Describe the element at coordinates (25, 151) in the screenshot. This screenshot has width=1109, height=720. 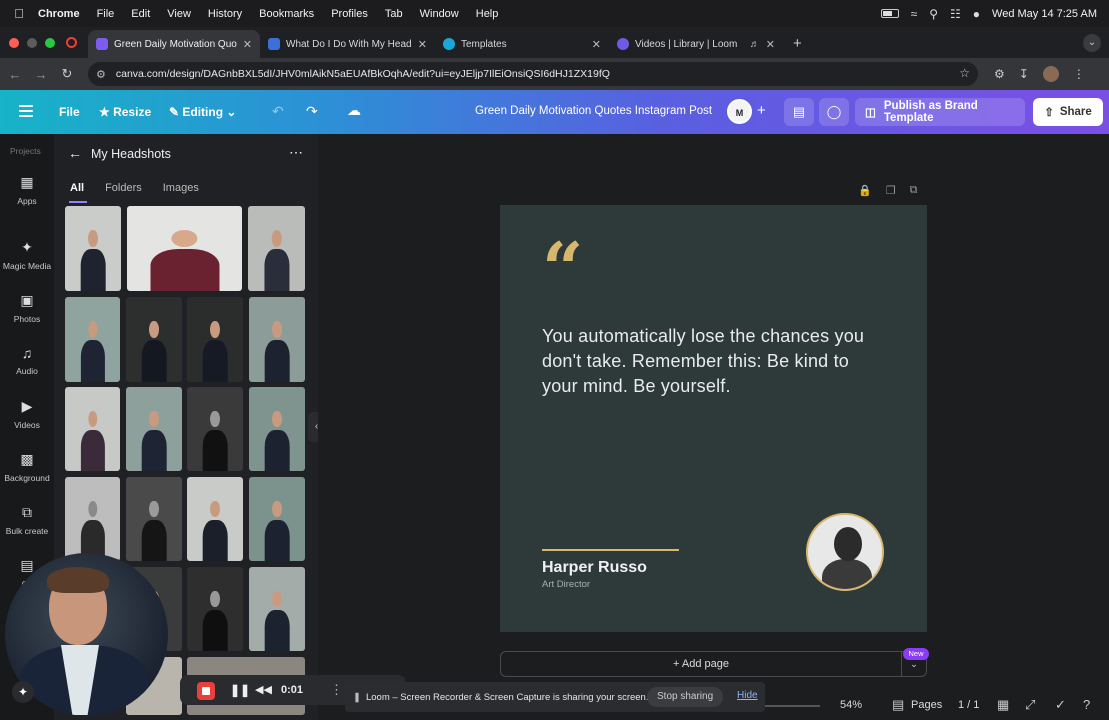
I see `rail-projects: Projects` at that location.